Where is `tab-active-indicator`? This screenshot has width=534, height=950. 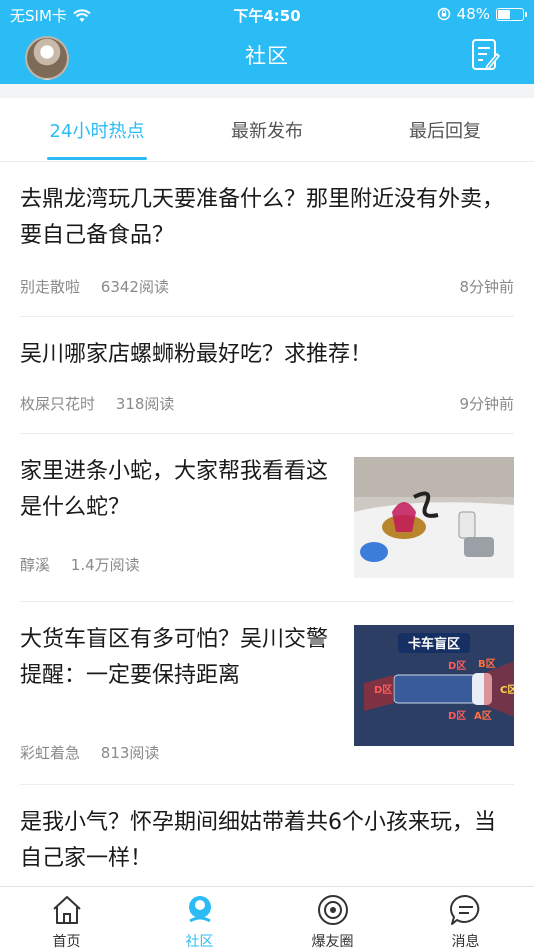 tab-active-indicator is located at coordinates (97, 158).